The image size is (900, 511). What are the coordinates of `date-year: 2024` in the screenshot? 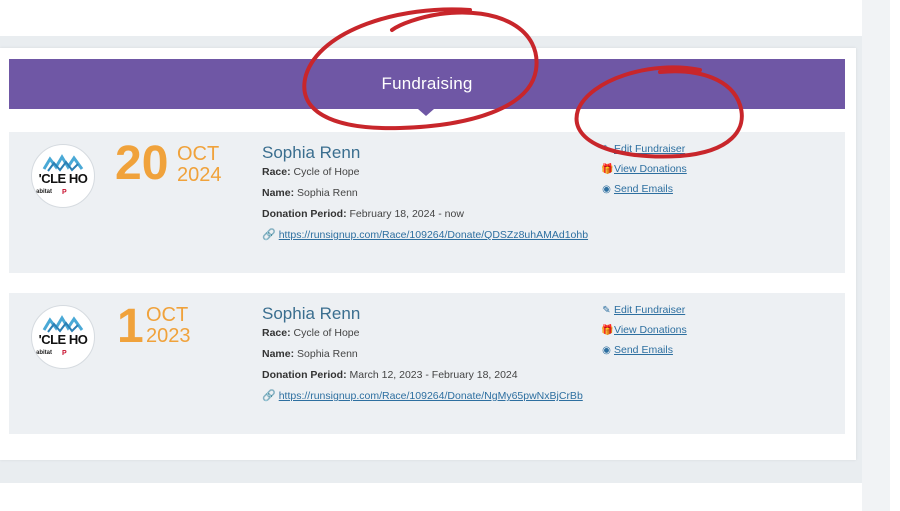 It's located at (199, 175).